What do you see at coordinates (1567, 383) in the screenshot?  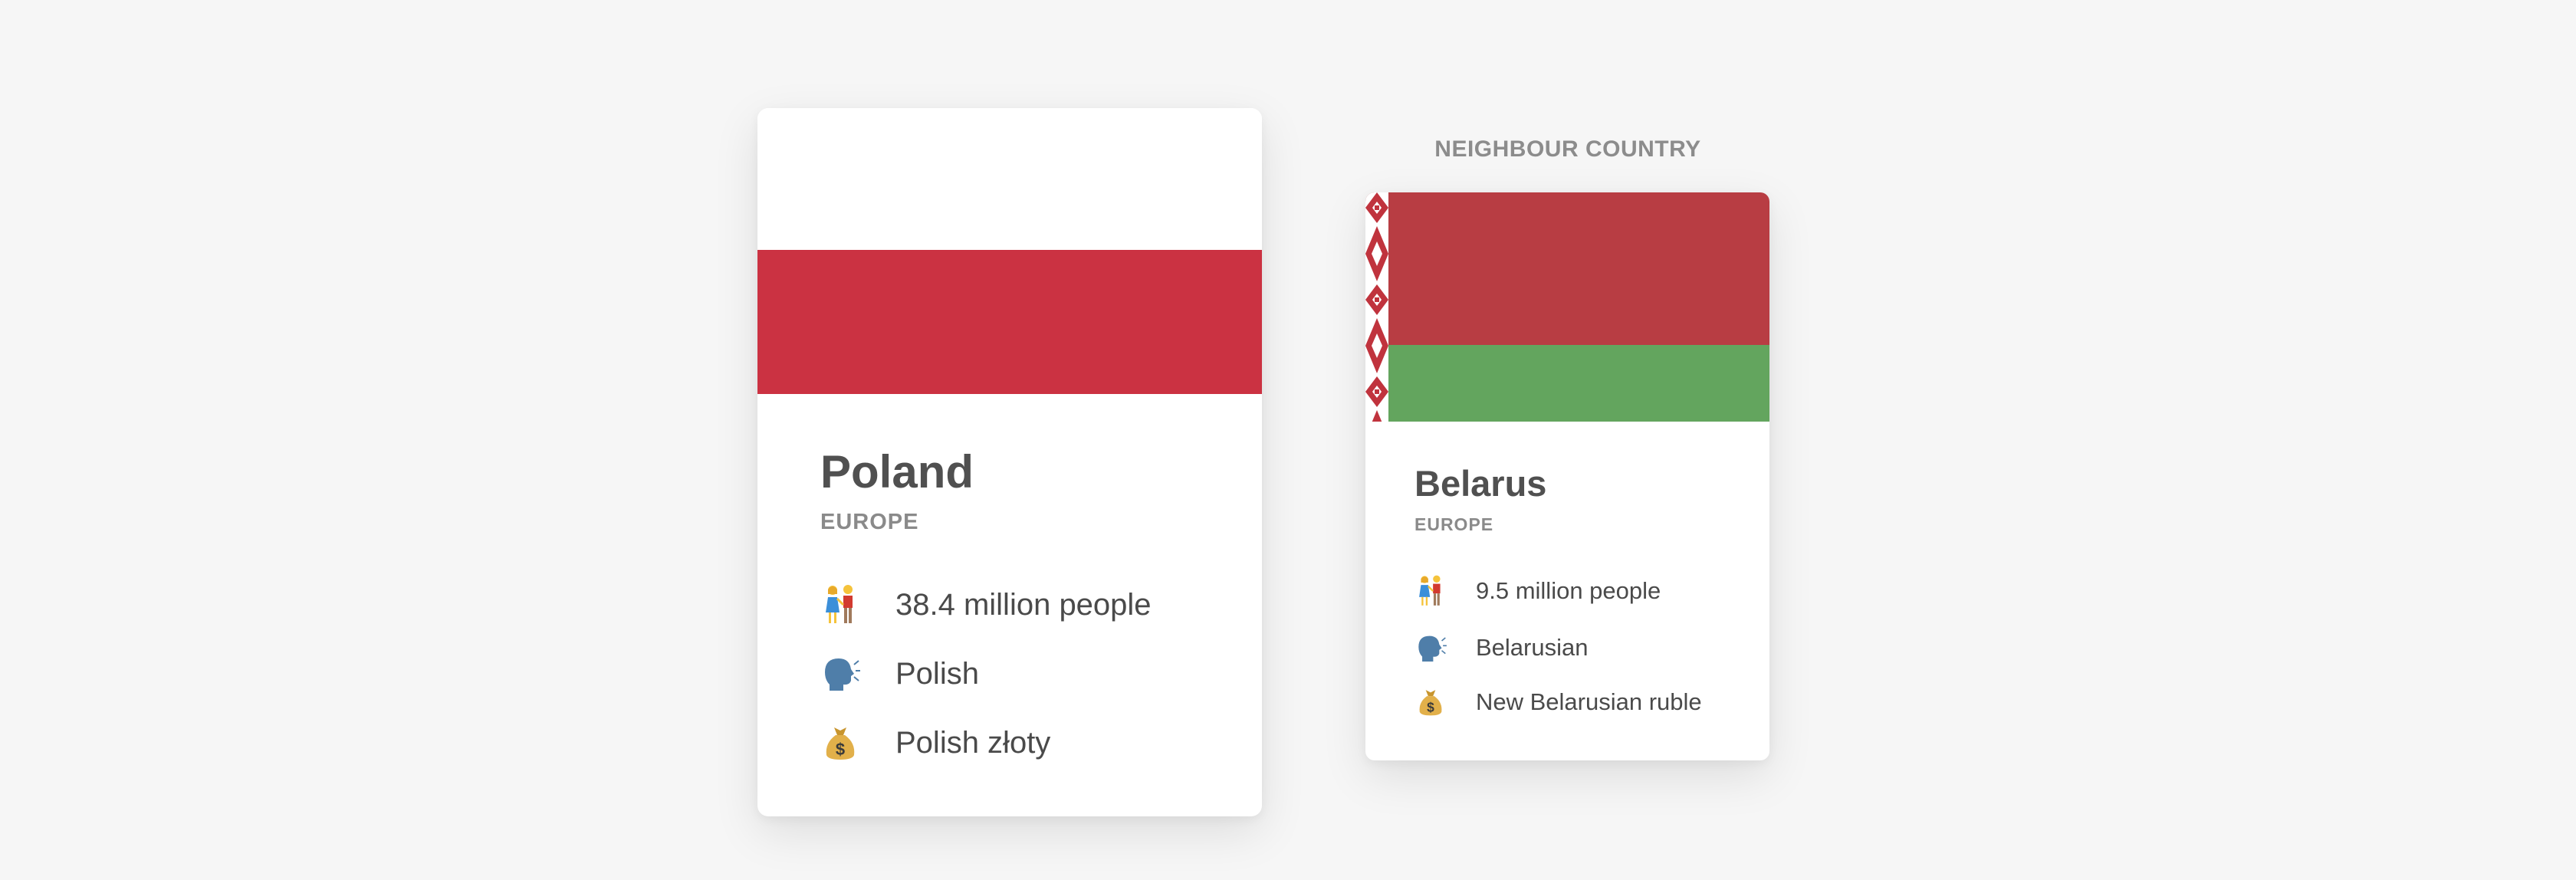 I see `flag-green-stripe` at bounding box center [1567, 383].